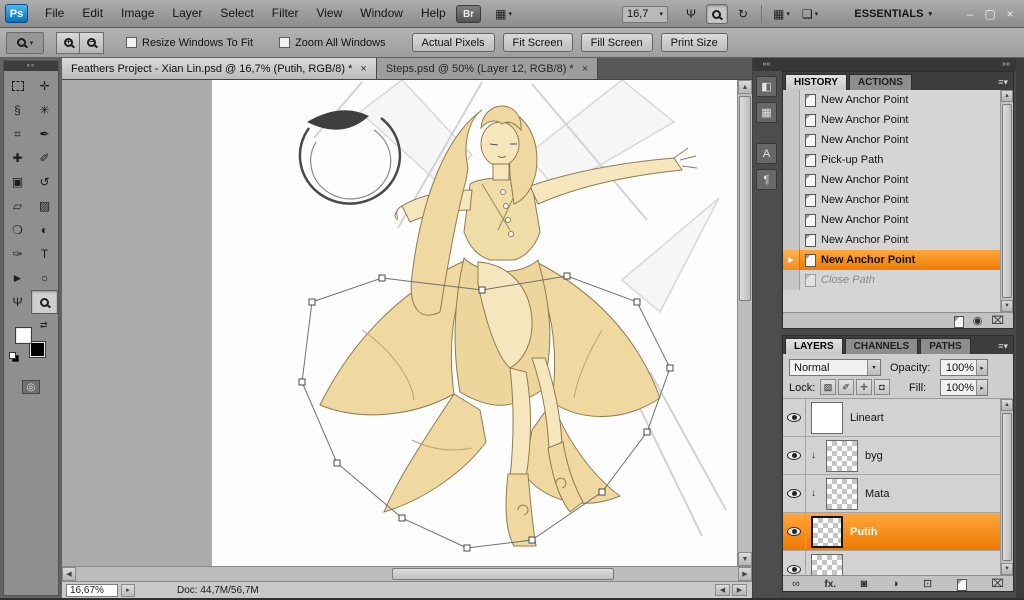  Describe the element at coordinates (898, 160) in the screenshot. I see `history-state: Pick-up Path` at that location.